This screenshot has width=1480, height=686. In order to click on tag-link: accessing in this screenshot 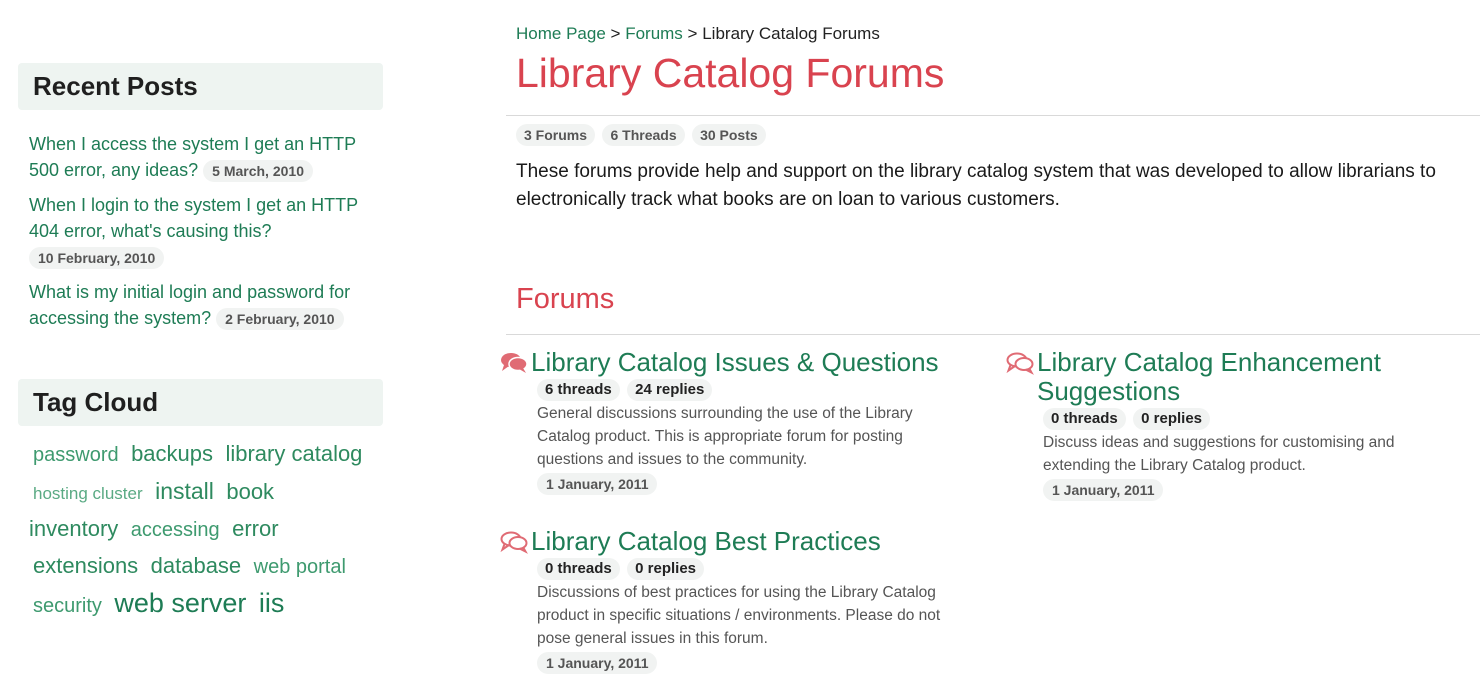, I will do `click(175, 530)`.